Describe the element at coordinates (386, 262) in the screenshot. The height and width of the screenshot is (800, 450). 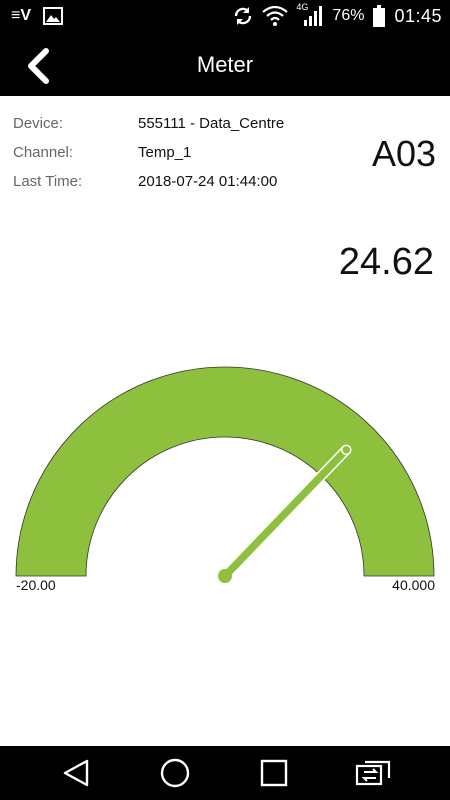
I see `meter-value: 24.62` at that location.